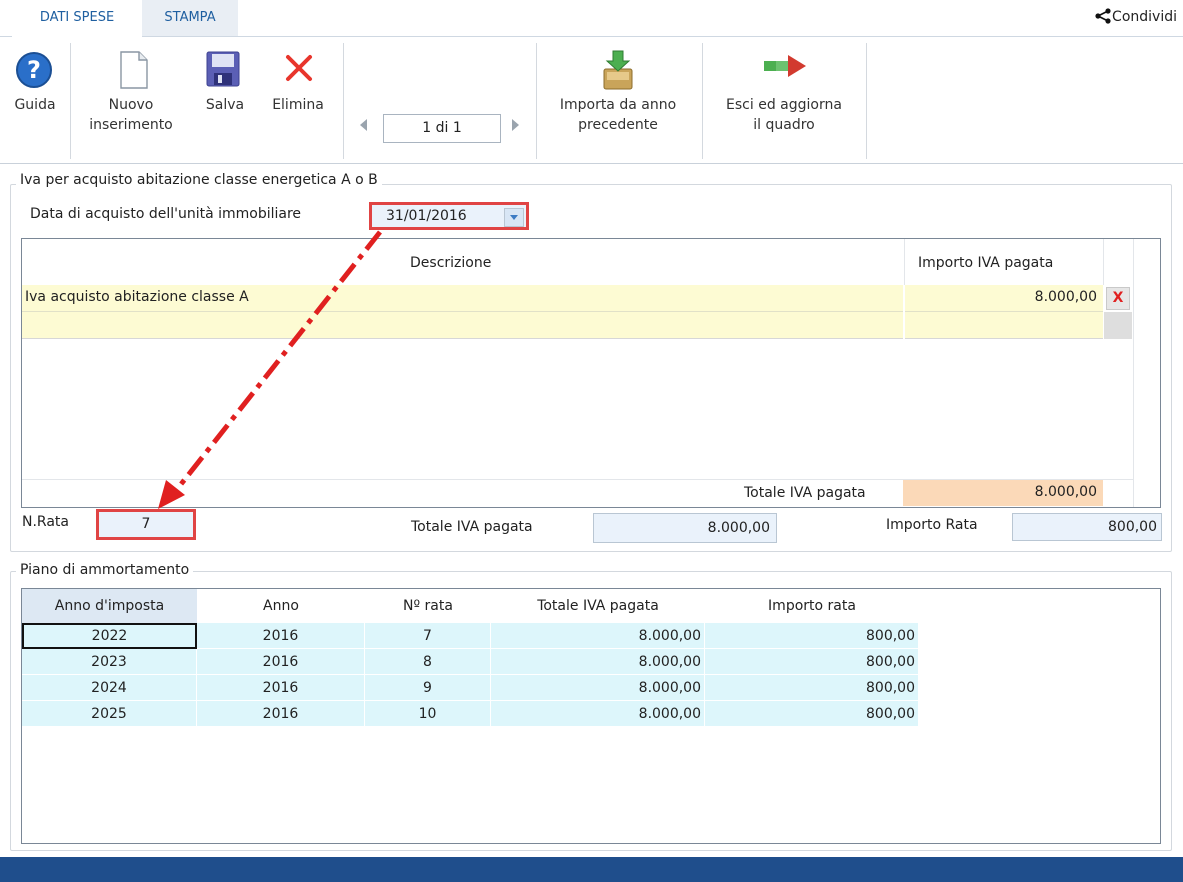 This screenshot has width=1183, height=882. I want to click on nrata-label: N.Rata, so click(45, 522).